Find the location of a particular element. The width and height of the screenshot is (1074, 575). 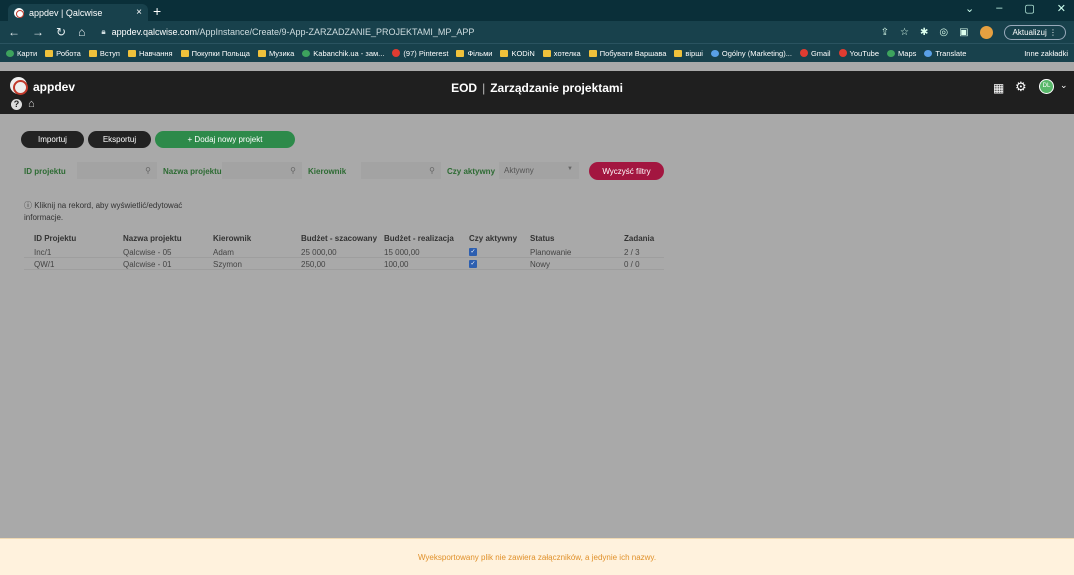

chevron-down-icon: ⌄ is located at coordinates (1064, 85).